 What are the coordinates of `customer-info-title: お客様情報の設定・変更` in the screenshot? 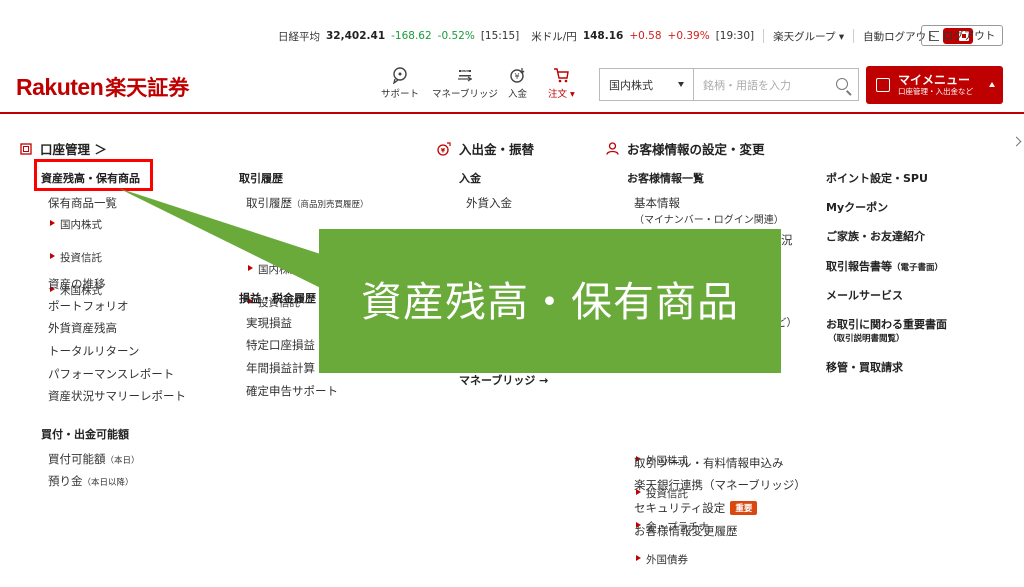 It's located at (685, 148).